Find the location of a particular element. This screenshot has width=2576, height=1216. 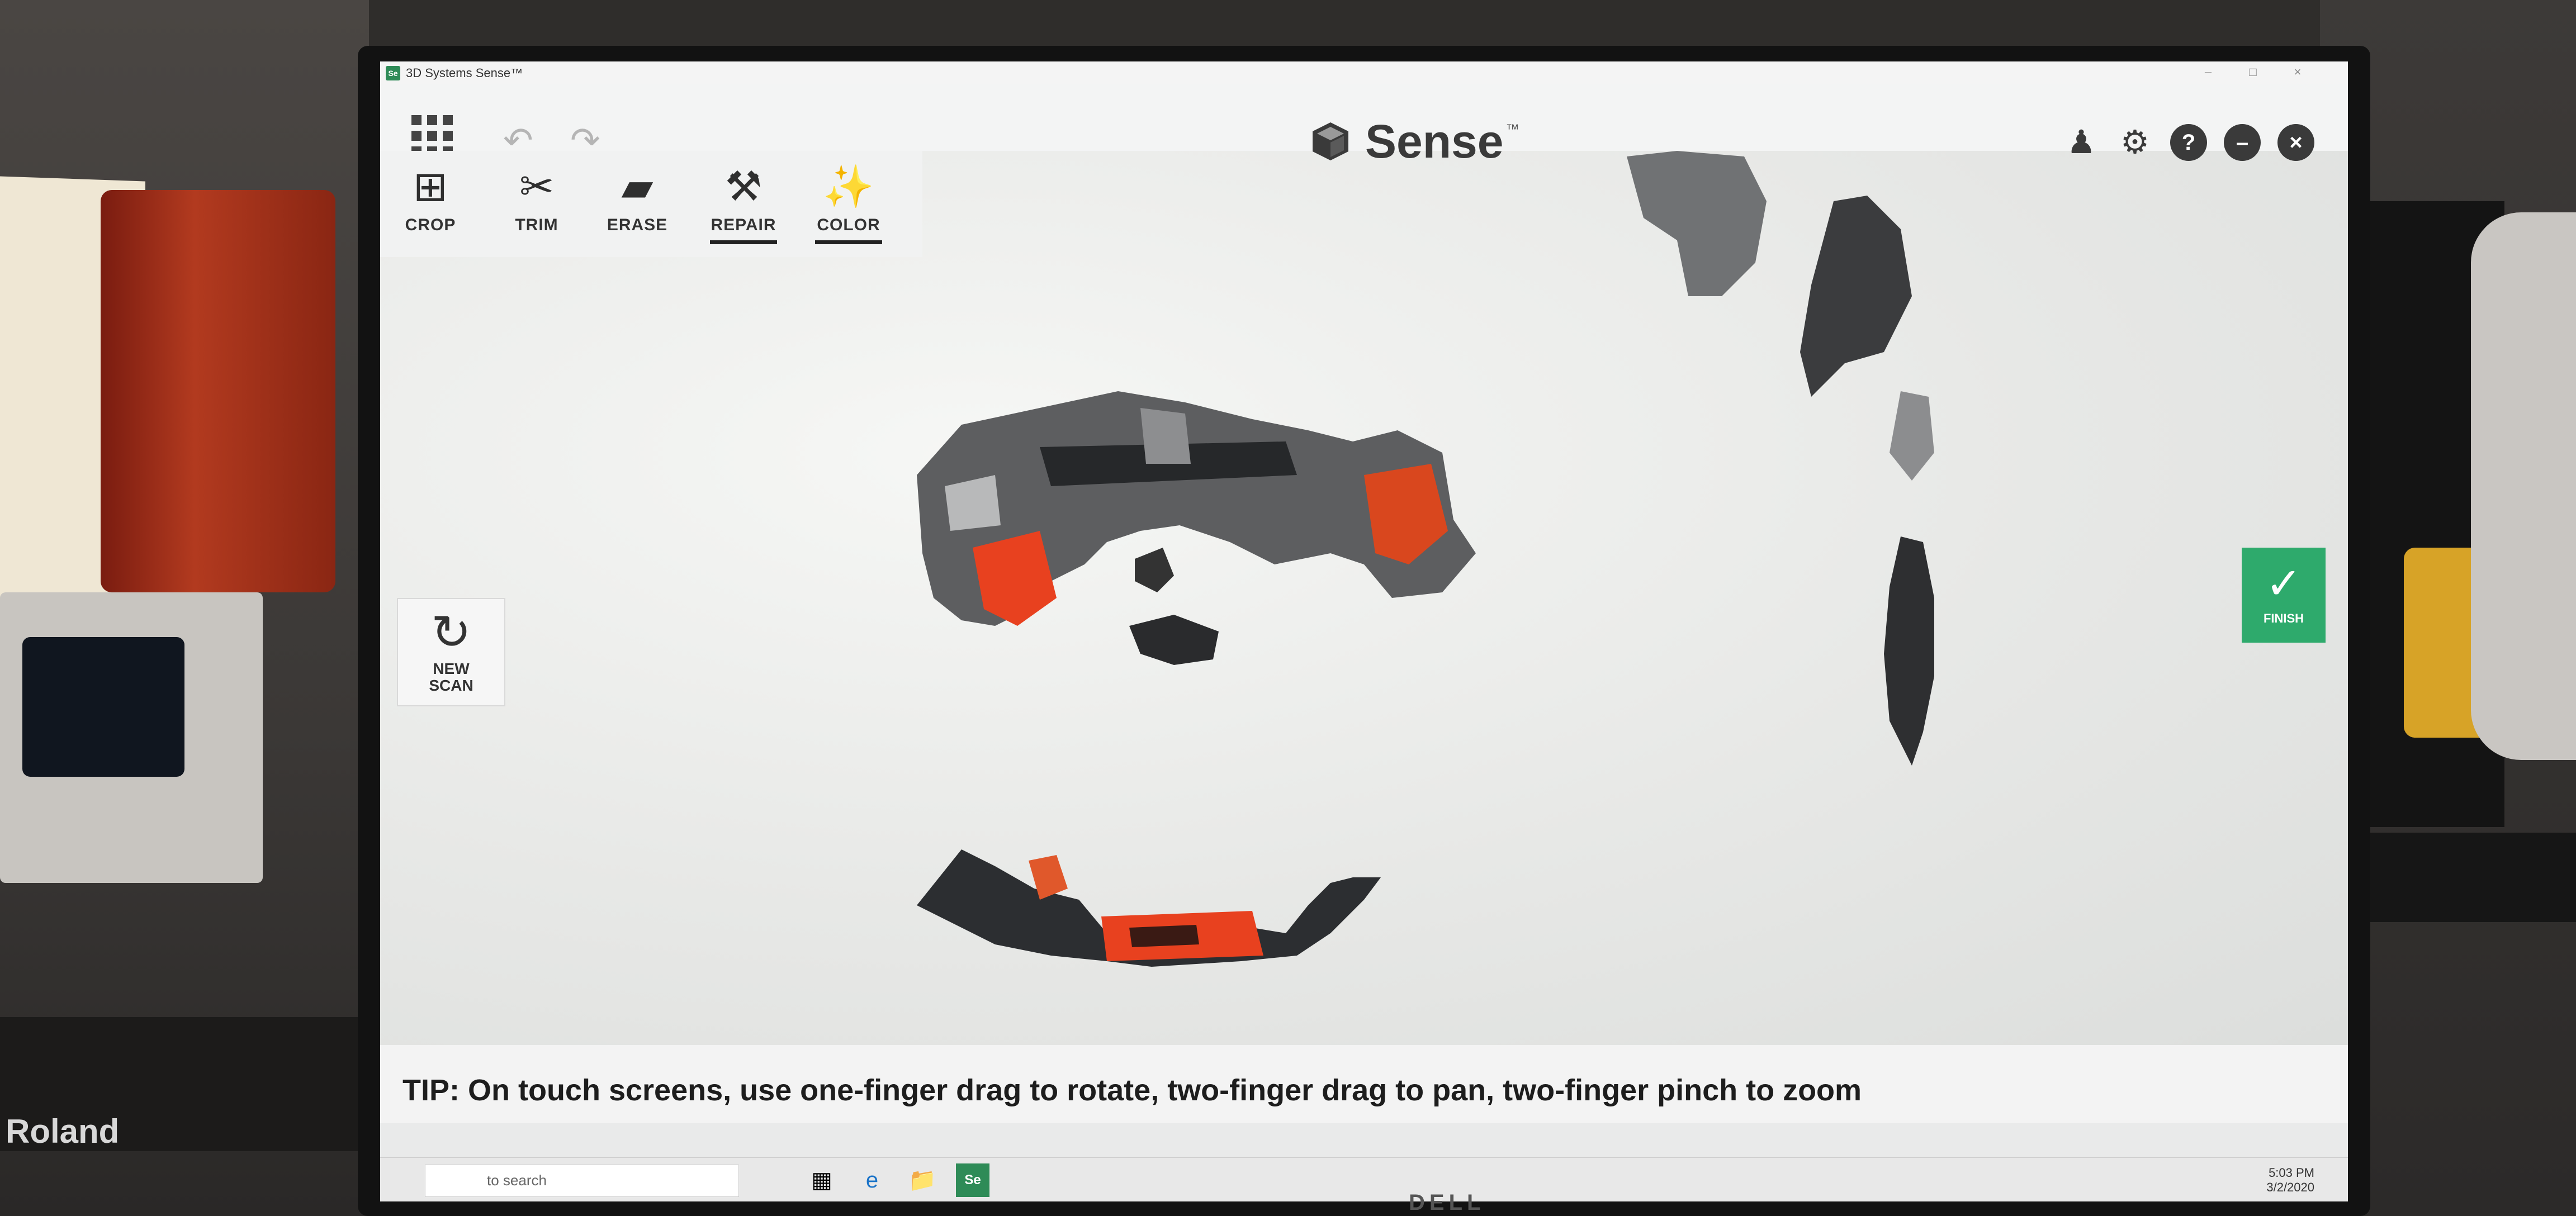

window-title-bar: Se 3D Systems Sense™ – □ × is located at coordinates (1364, 72).